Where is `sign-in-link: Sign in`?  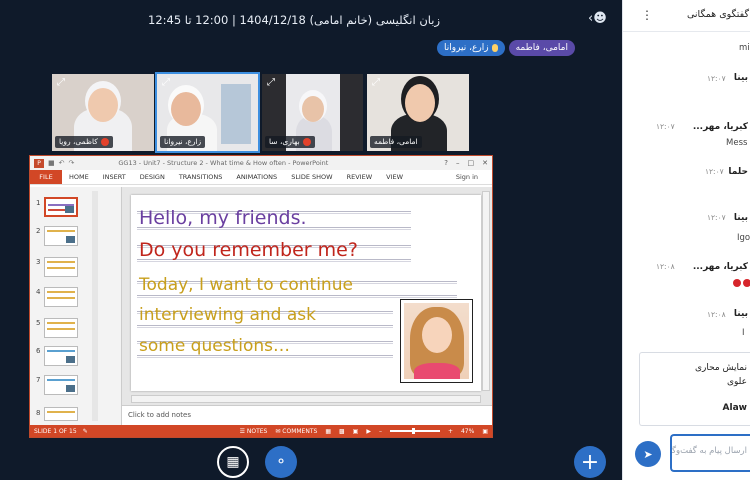 sign-in-link: Sign in is located at coordinates (474, 177).